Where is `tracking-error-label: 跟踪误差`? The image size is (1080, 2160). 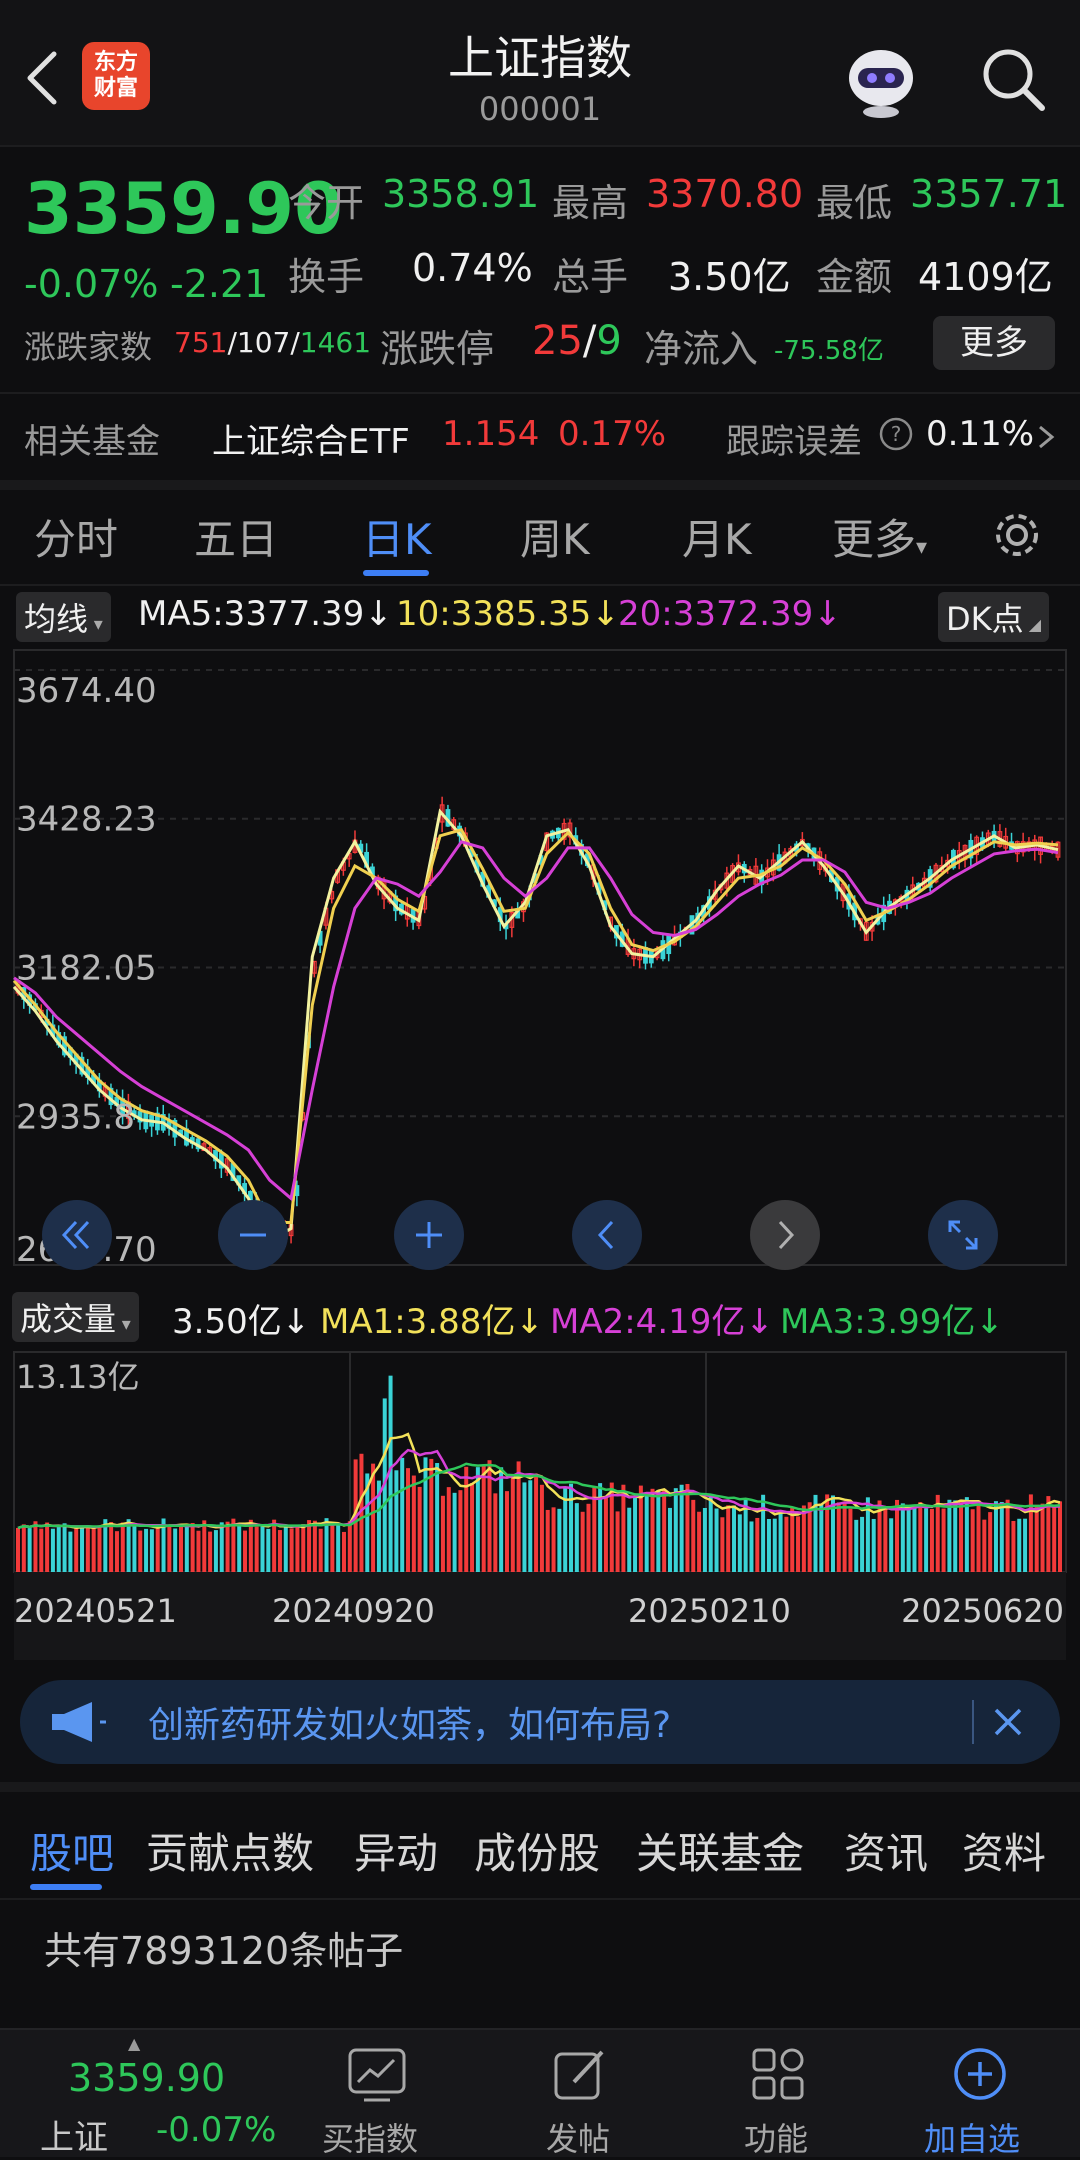
tracking-error-label: 跟踪误差 is located at coordinates (794, 442).